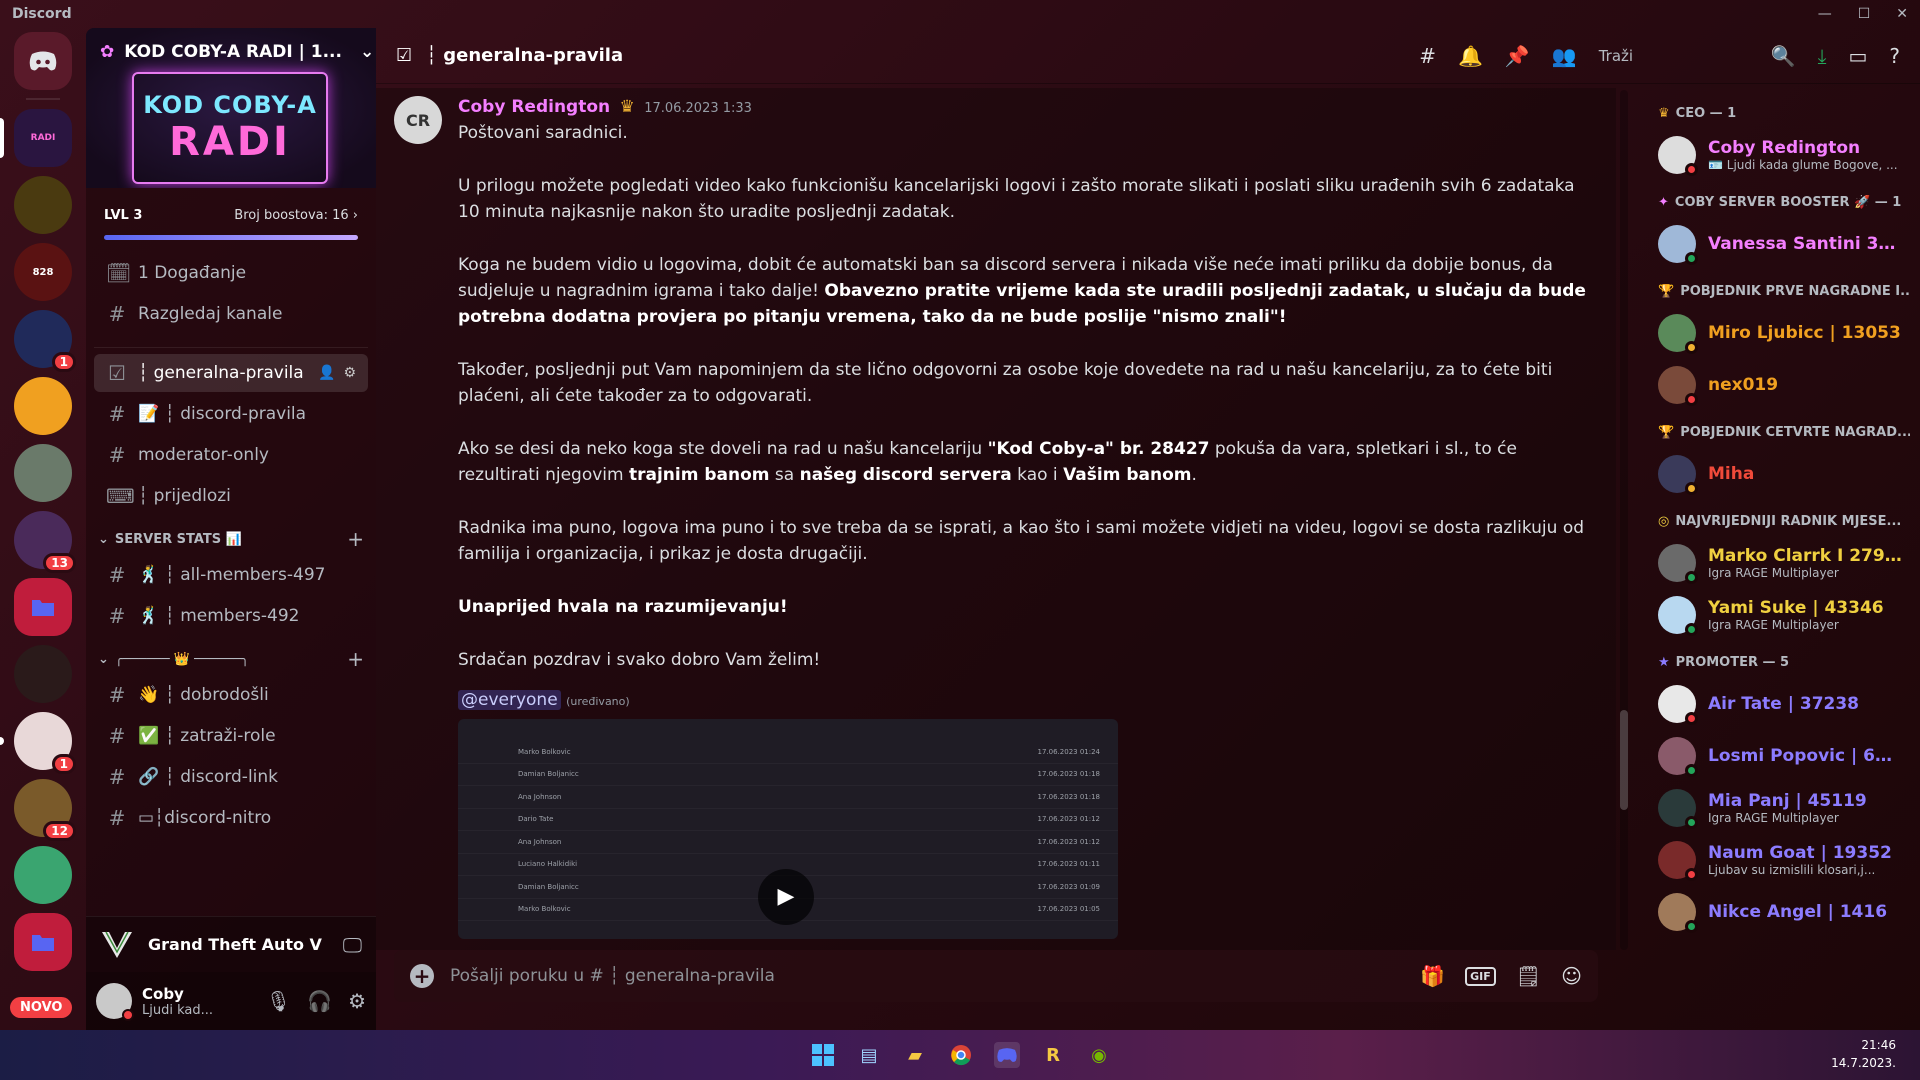  I want to click on search-input: Traži, so click(1674, 56).